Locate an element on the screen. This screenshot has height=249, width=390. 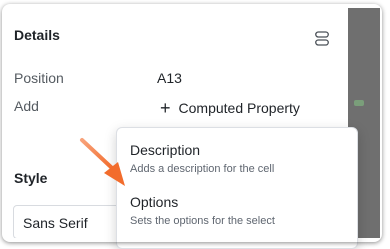
menu-item-desc: Sets the options for the select is located at coordinates (202, 221).